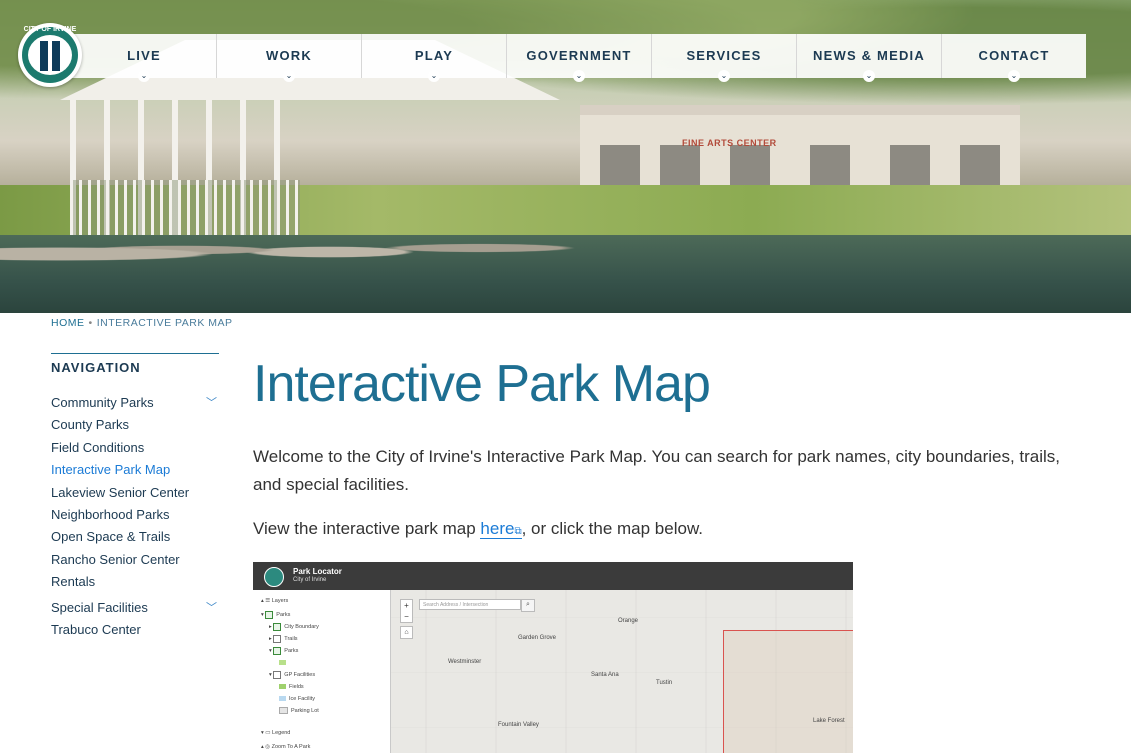 The height and width of the screenshot is (753, 1131). I want to click on nav-item-play: PLAY ⌄, so click(434, 58).